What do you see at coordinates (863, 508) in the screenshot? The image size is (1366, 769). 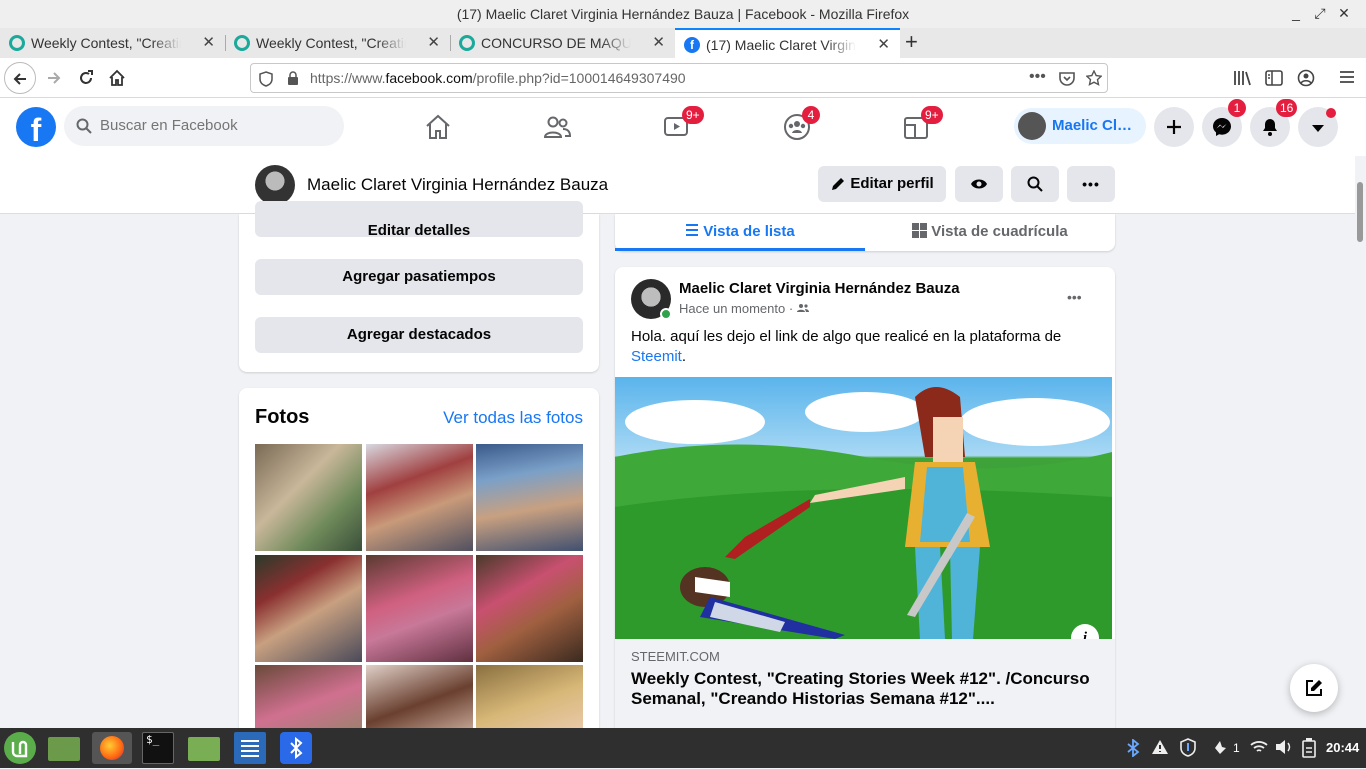 I see `post-link-image: i` at bounding box center [863, 508].